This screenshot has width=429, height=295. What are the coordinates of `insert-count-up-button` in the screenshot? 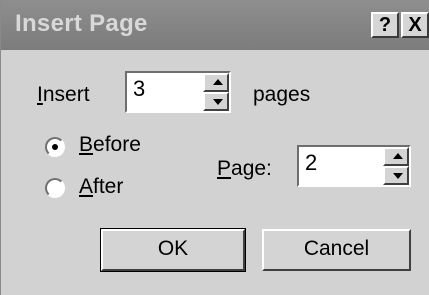 It's located at (216, 82).